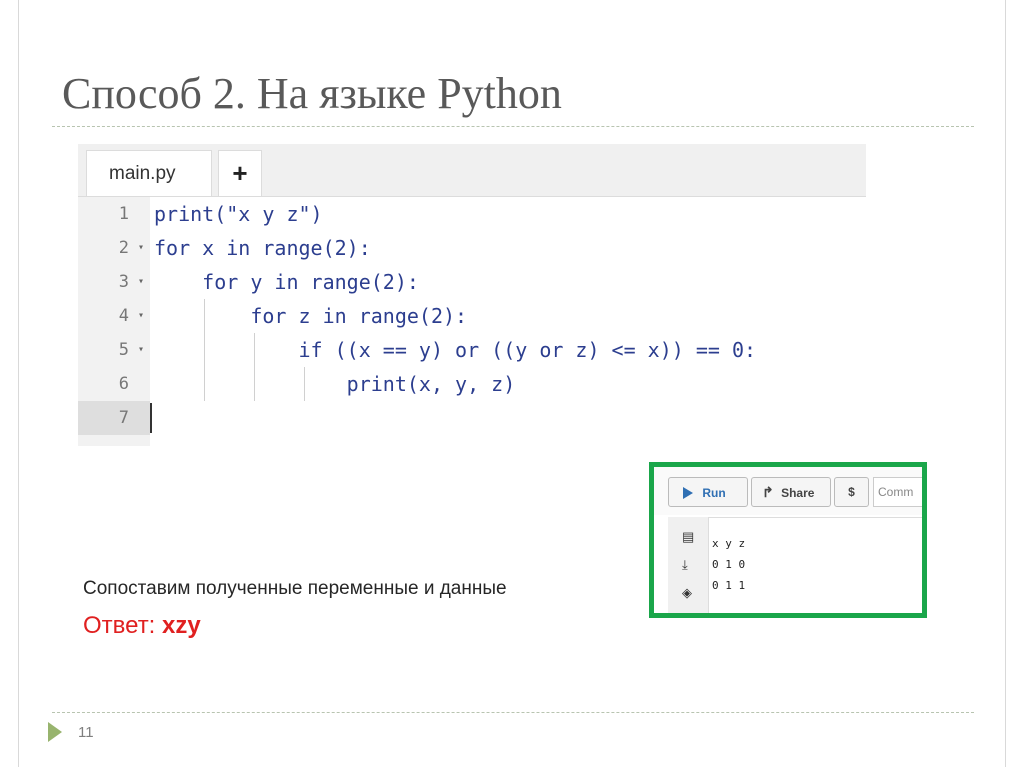  I want to click on code-line: if ((x == y) or ((y or z) <= x)) == 0:, so click(455, 350).